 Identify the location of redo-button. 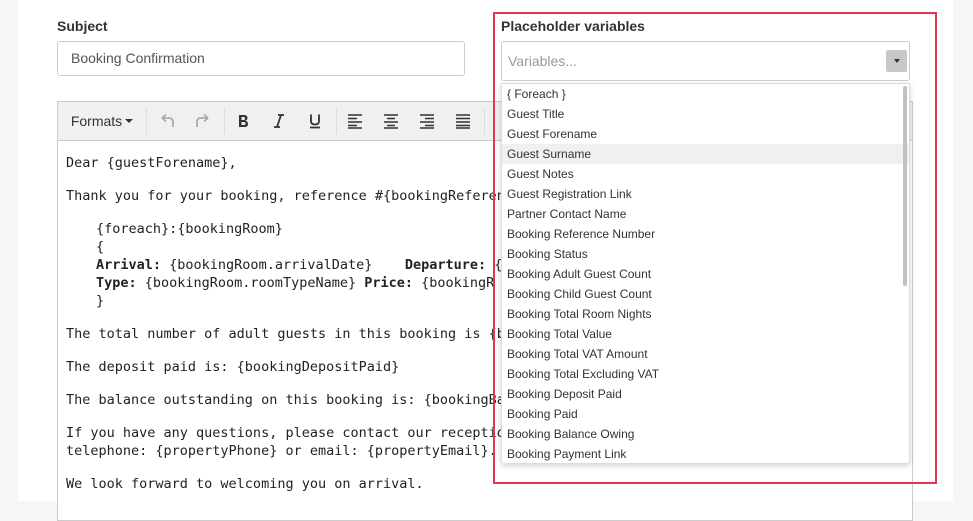
(203, 121).